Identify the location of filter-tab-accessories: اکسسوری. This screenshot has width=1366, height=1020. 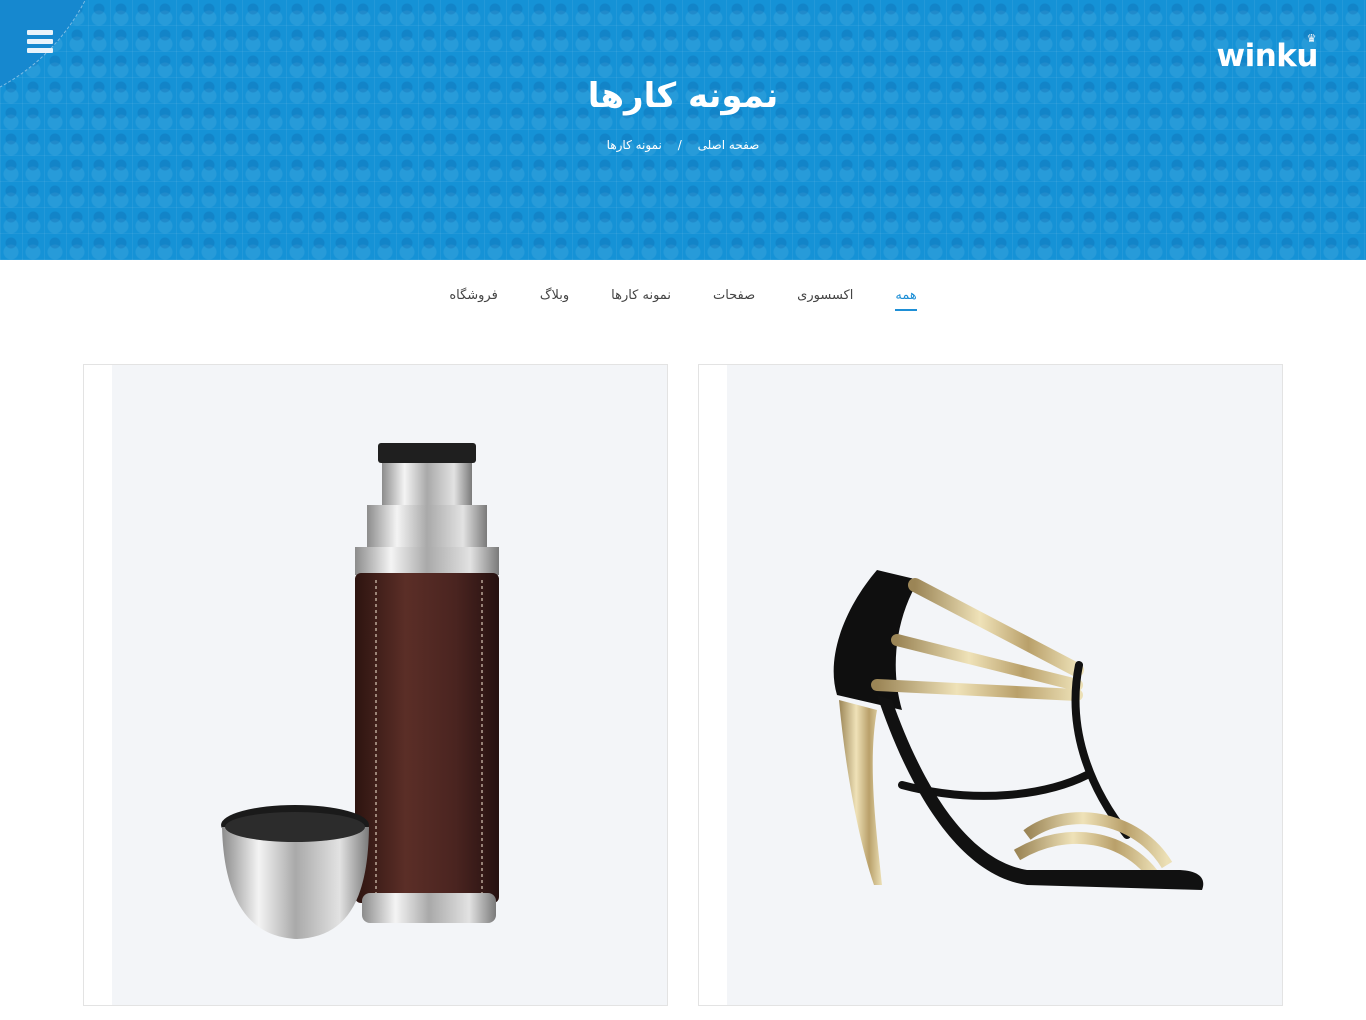
(825, 299).